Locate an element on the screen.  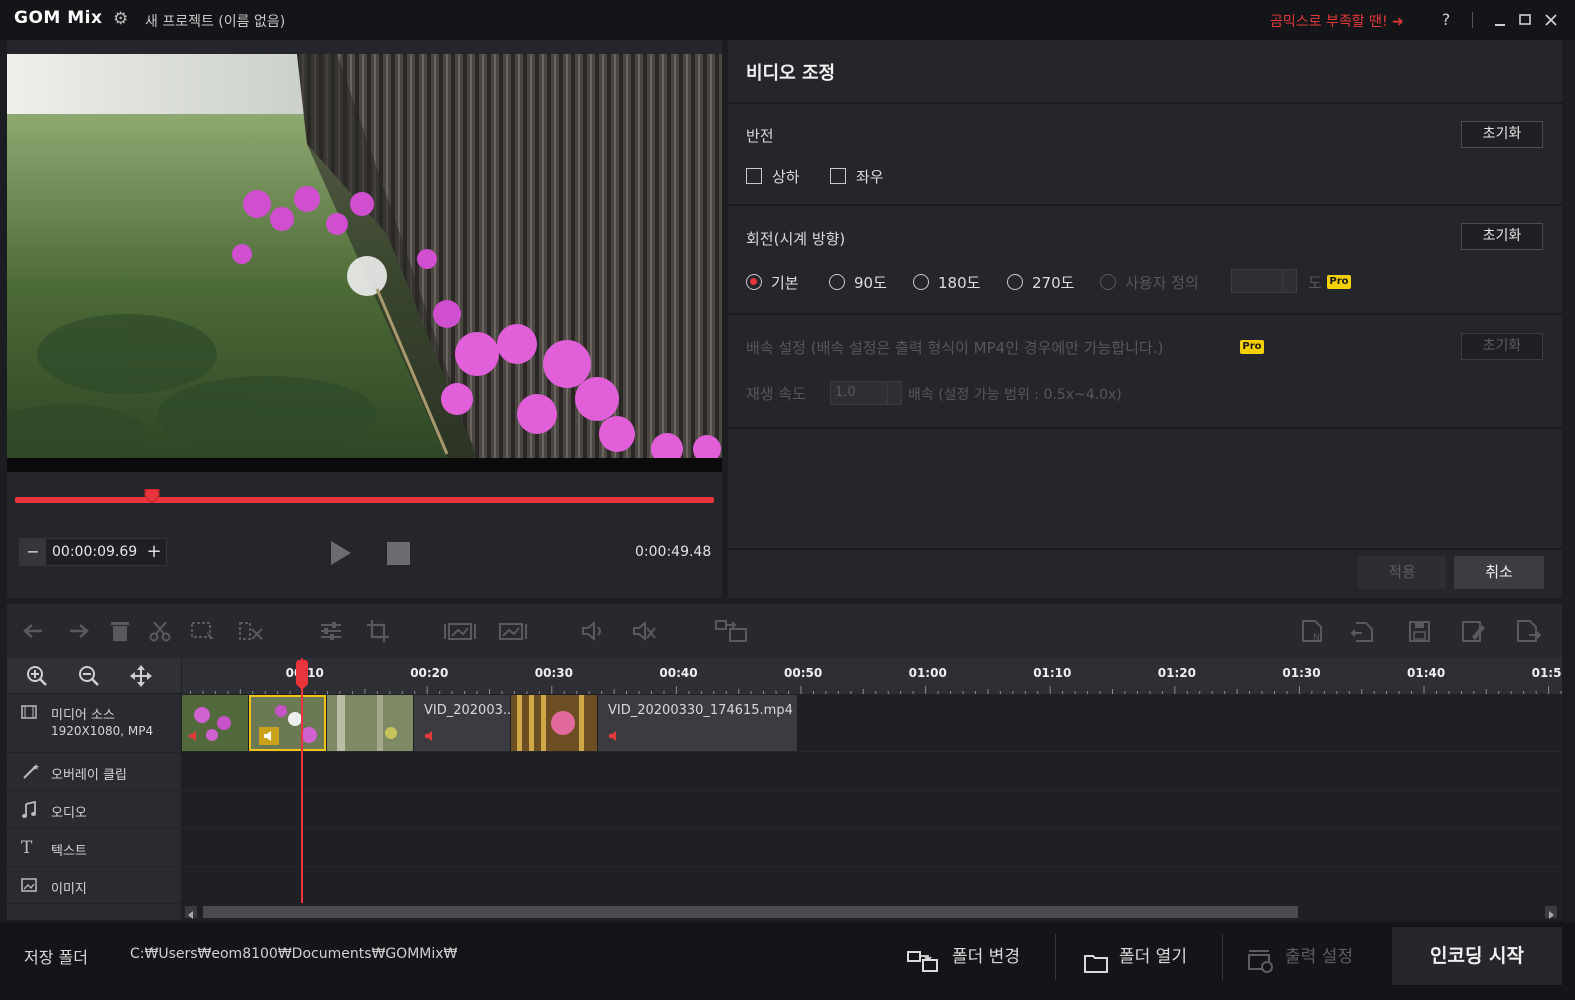
image-insert-icon is located at coordinates (460, 631).